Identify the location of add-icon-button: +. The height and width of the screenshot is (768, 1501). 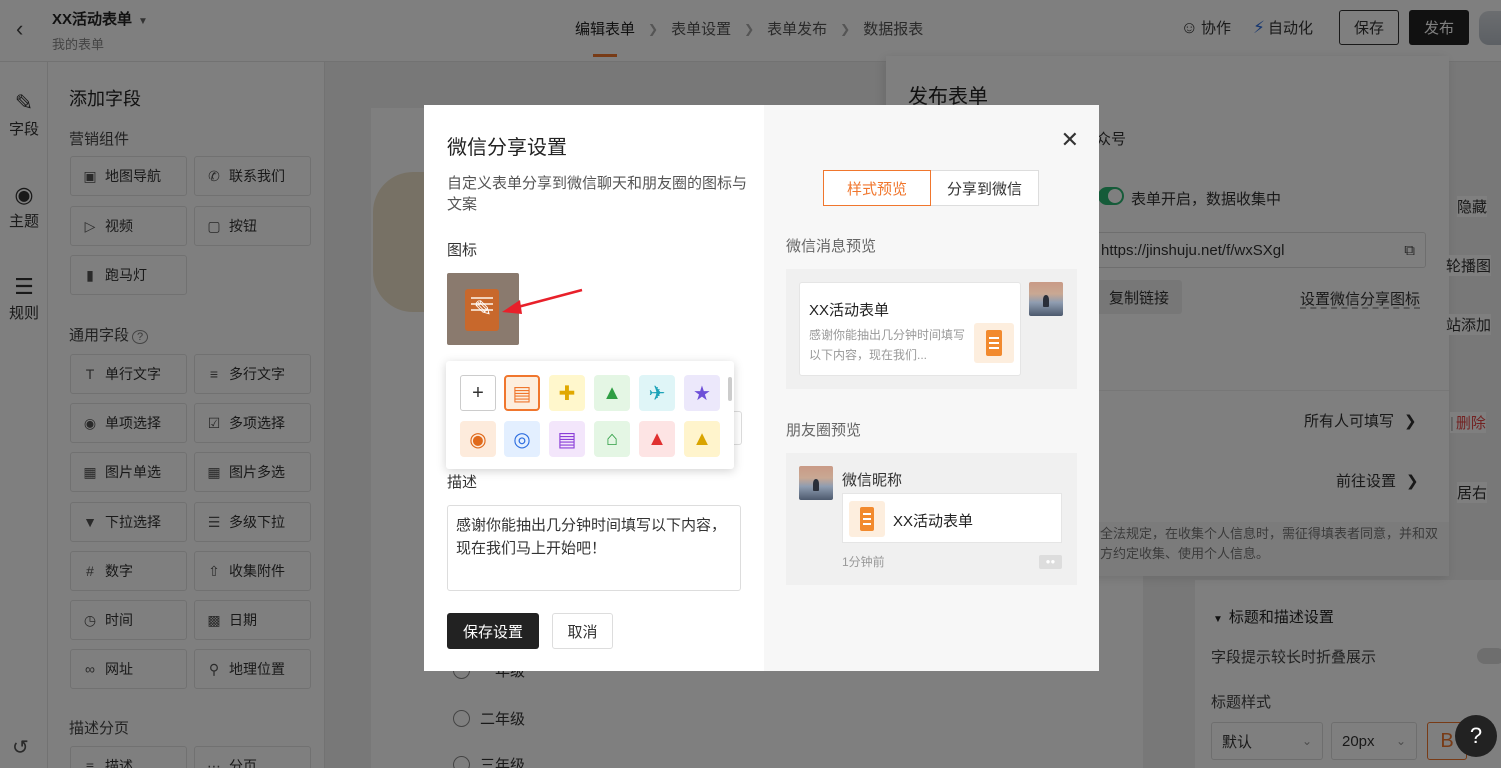
(478, 393).